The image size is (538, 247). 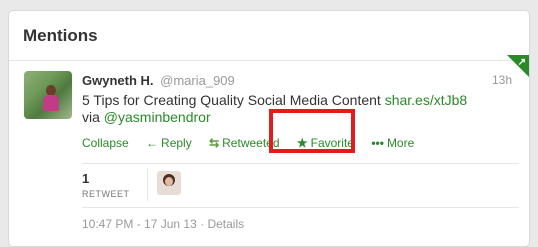 I want to click on collapse-button: Collapse, so click(x=105, y=143).